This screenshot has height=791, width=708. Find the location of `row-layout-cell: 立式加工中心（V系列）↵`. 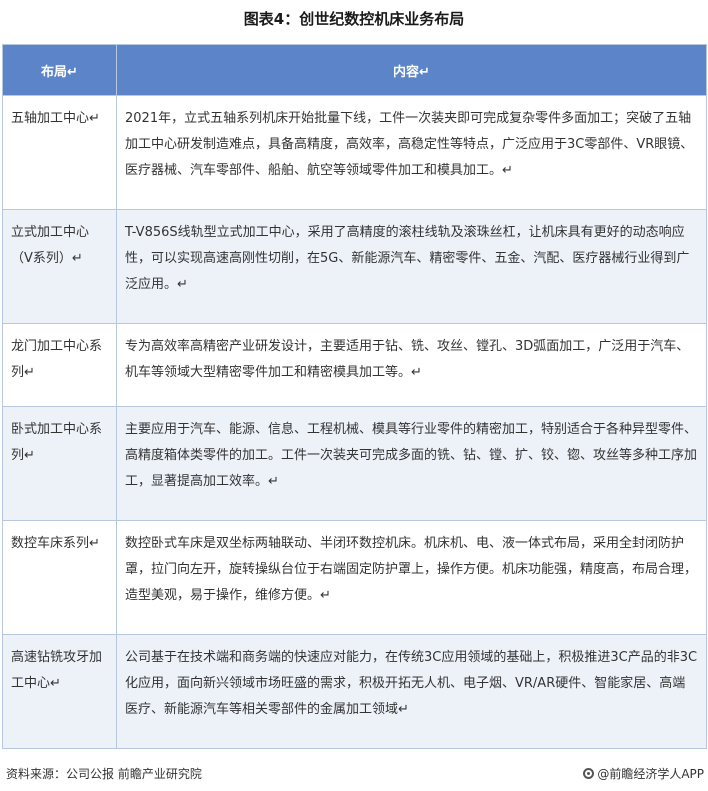

row-layout-cell: 立式加工中心（V系列）↵ is located at coordinates (59, 266).